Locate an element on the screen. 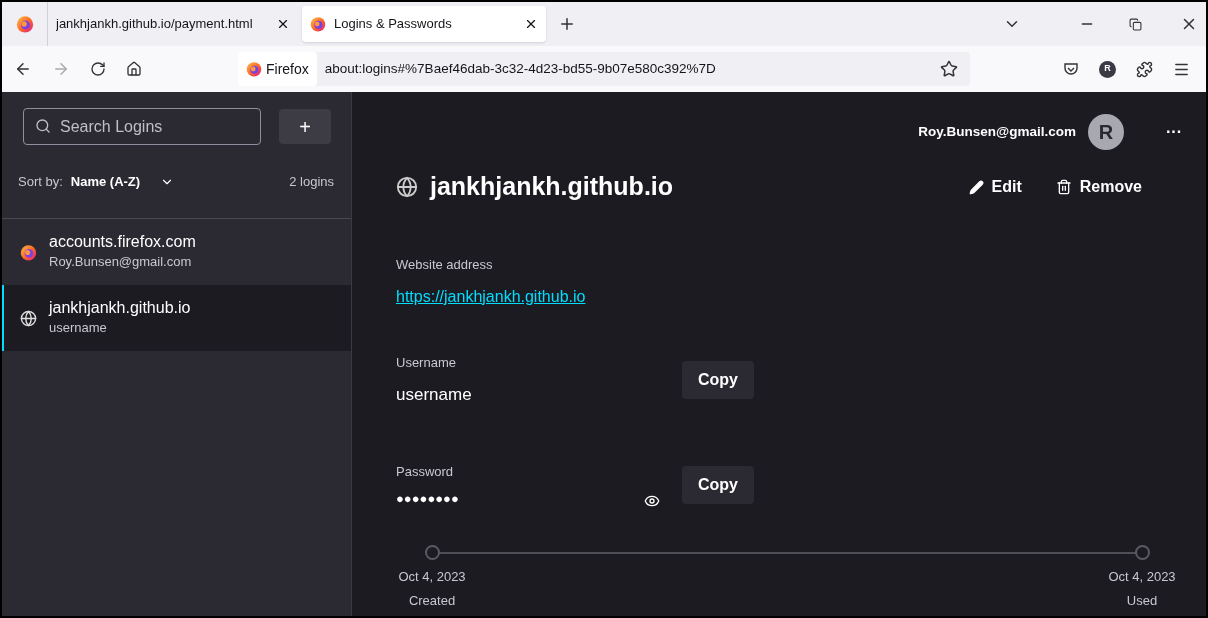 The width and height of the screenshot is (1208, 618). extensions-icon is located at coordinates (1144, 69).